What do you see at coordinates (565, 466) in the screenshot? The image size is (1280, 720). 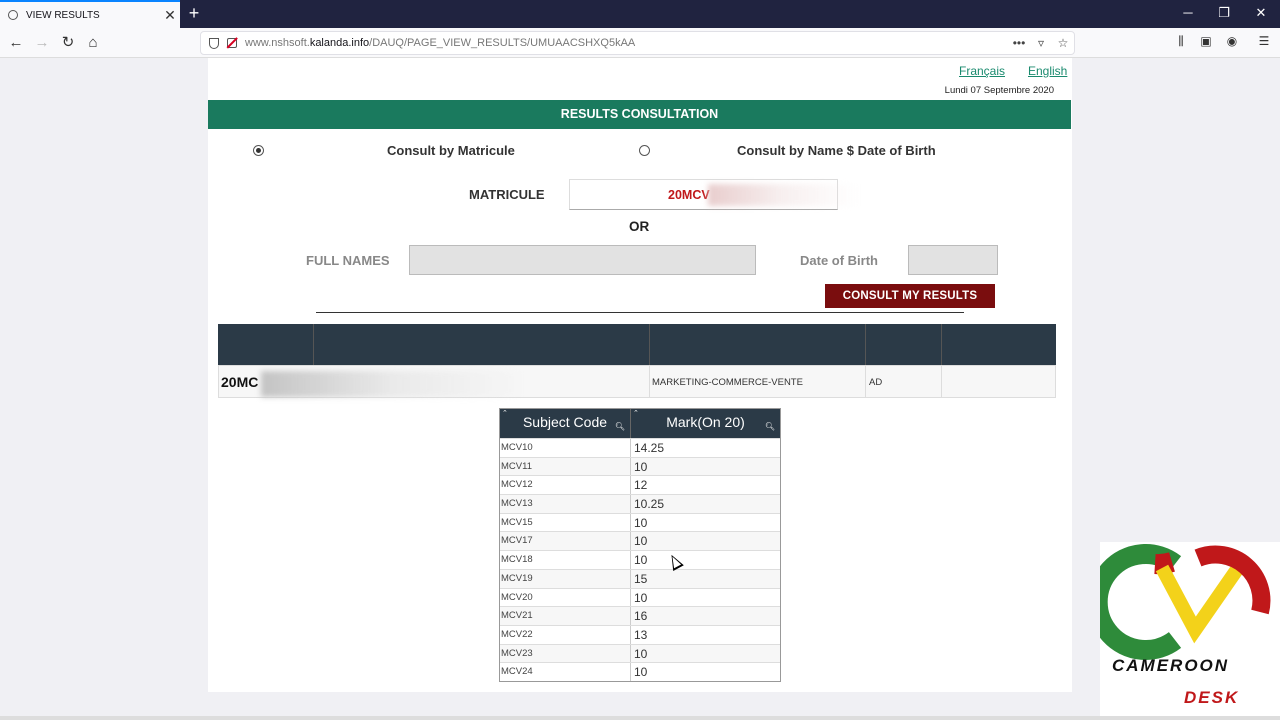 I see `subject-code-cell: MCV11` at bounding box center [565, 466].